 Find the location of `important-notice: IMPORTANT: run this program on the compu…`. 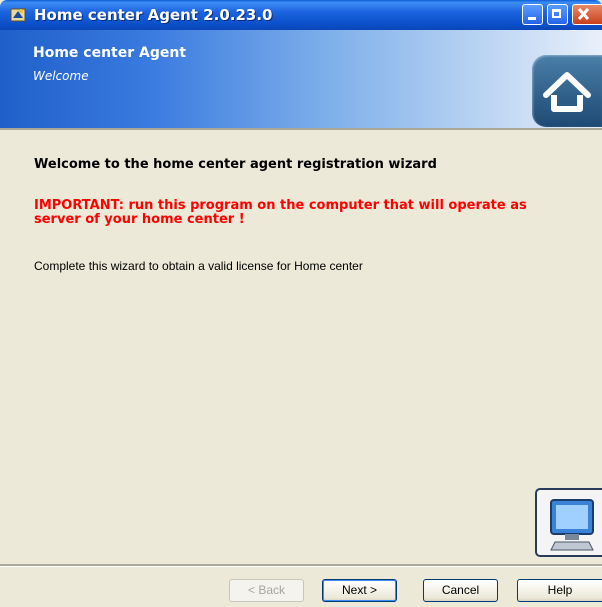

important-notice: IMPORTANT: run this program on the compu… is located at coordinates (280, 212).